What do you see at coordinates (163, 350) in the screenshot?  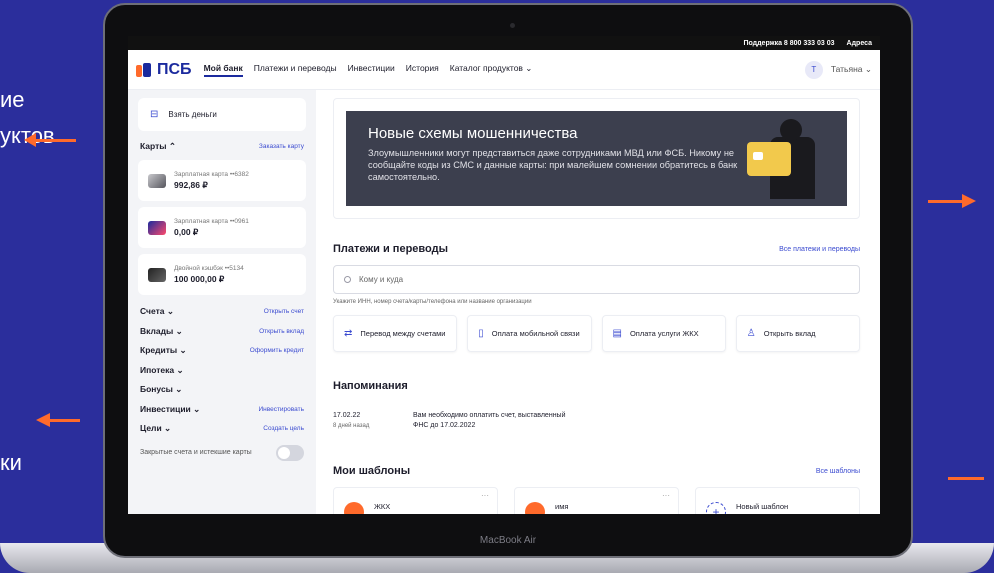 I see `section-label: Кредиты ⌄` at bounding box center [163, 350].